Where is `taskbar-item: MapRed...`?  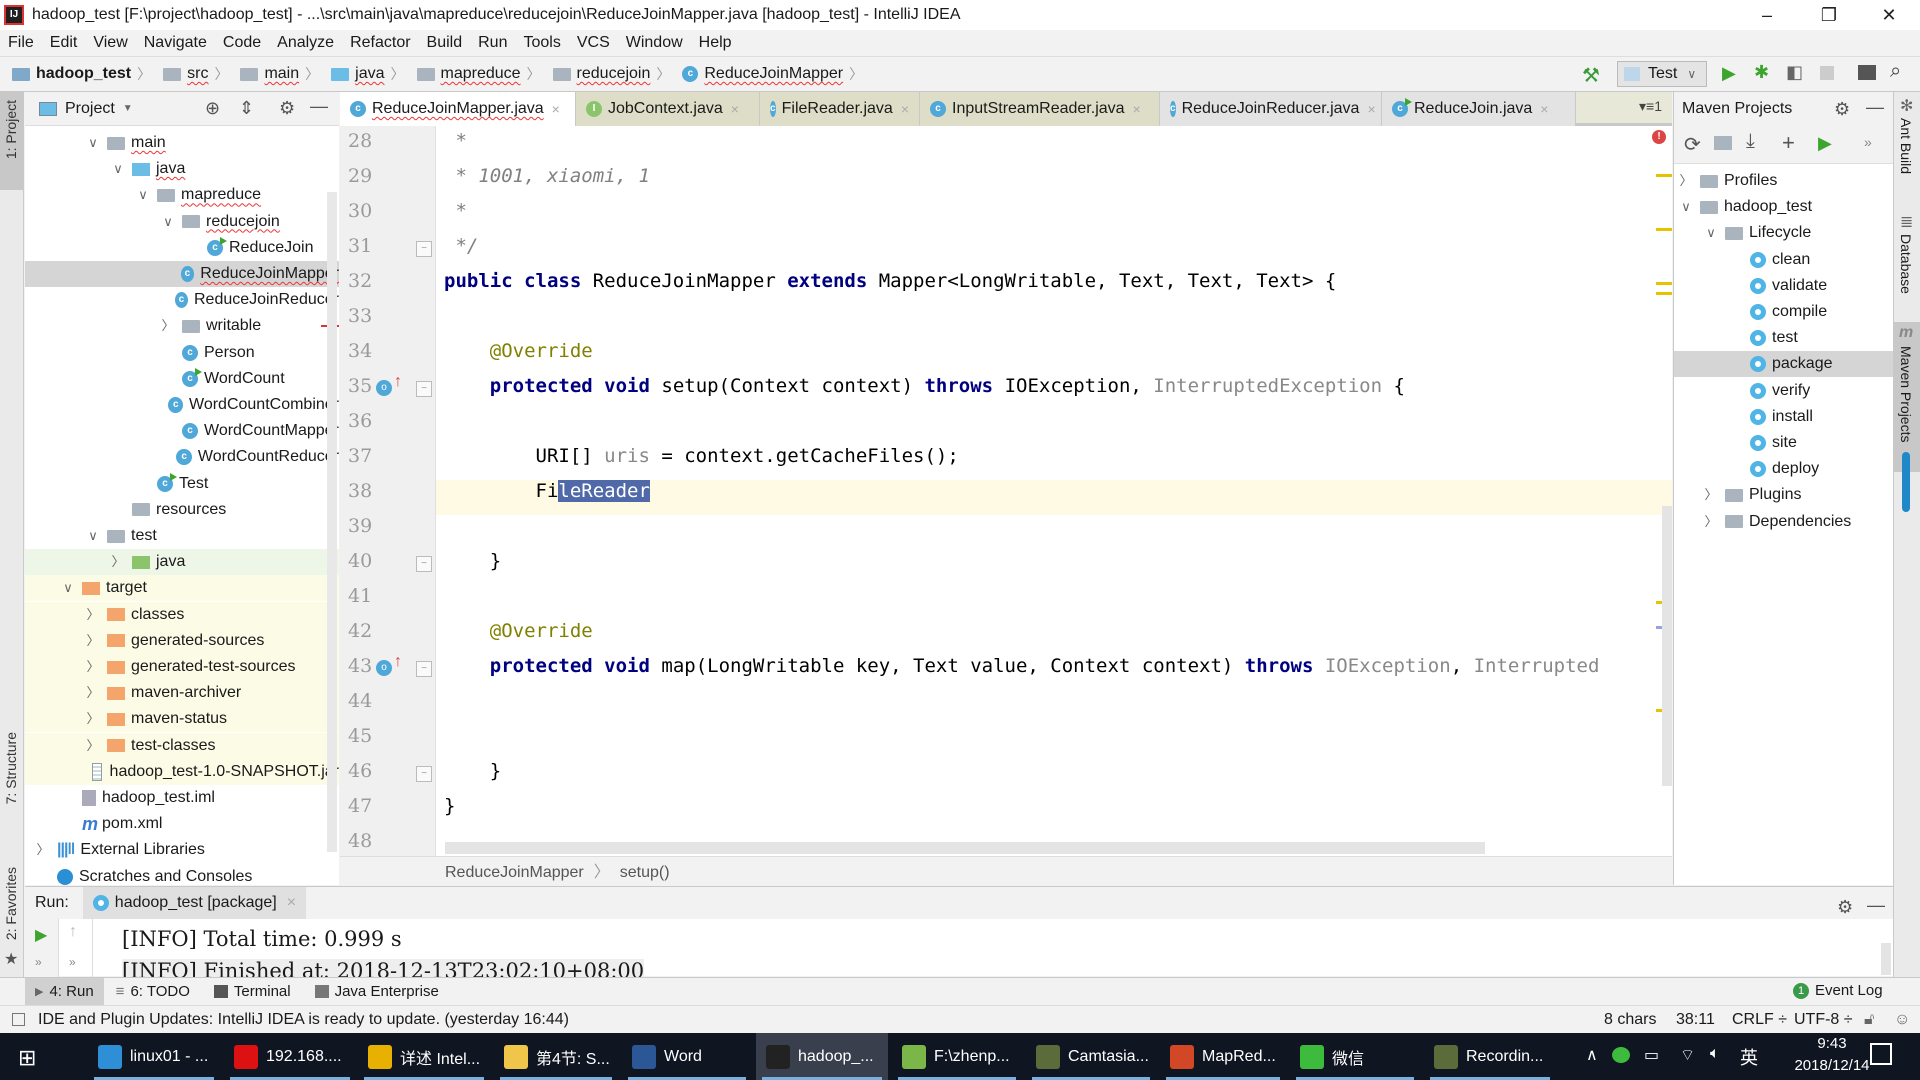
taskbar-item: MapRed... is located at coordinates (1223, 1056).